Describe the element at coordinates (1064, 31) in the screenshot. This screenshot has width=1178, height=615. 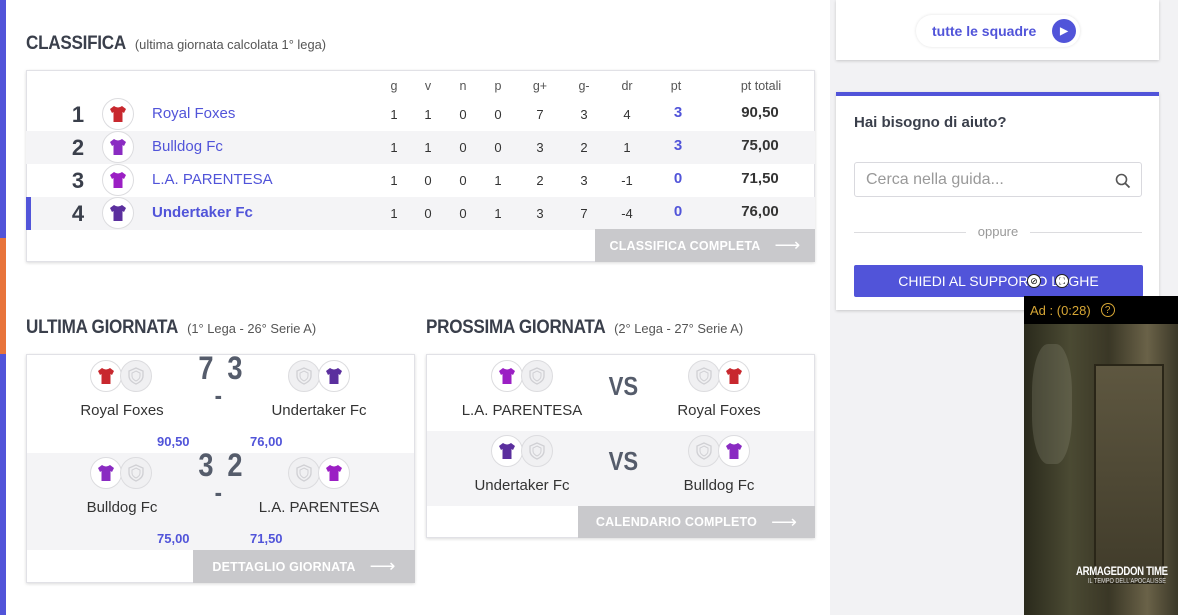
I see `play-circle-icon: ▶` at that location.